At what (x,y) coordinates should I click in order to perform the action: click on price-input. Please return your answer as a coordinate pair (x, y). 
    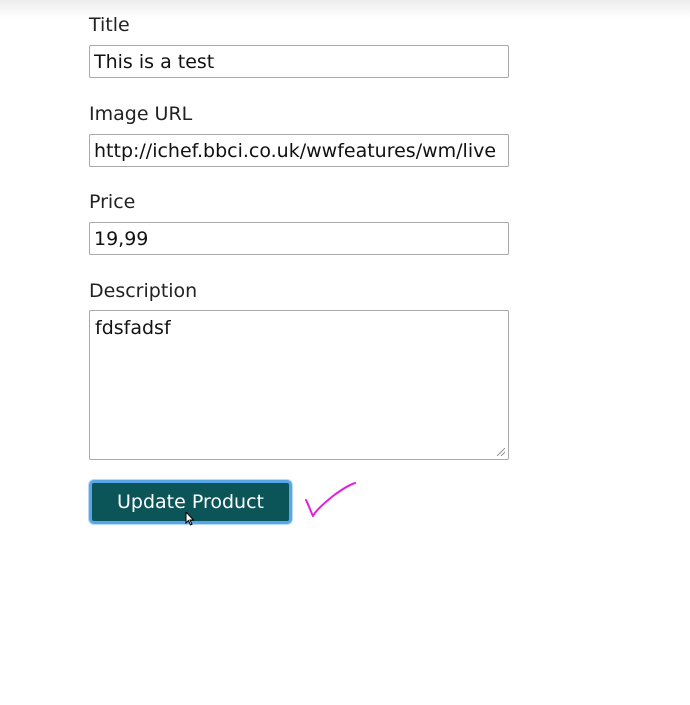
    Looking at the image, I should click on (299, 238).